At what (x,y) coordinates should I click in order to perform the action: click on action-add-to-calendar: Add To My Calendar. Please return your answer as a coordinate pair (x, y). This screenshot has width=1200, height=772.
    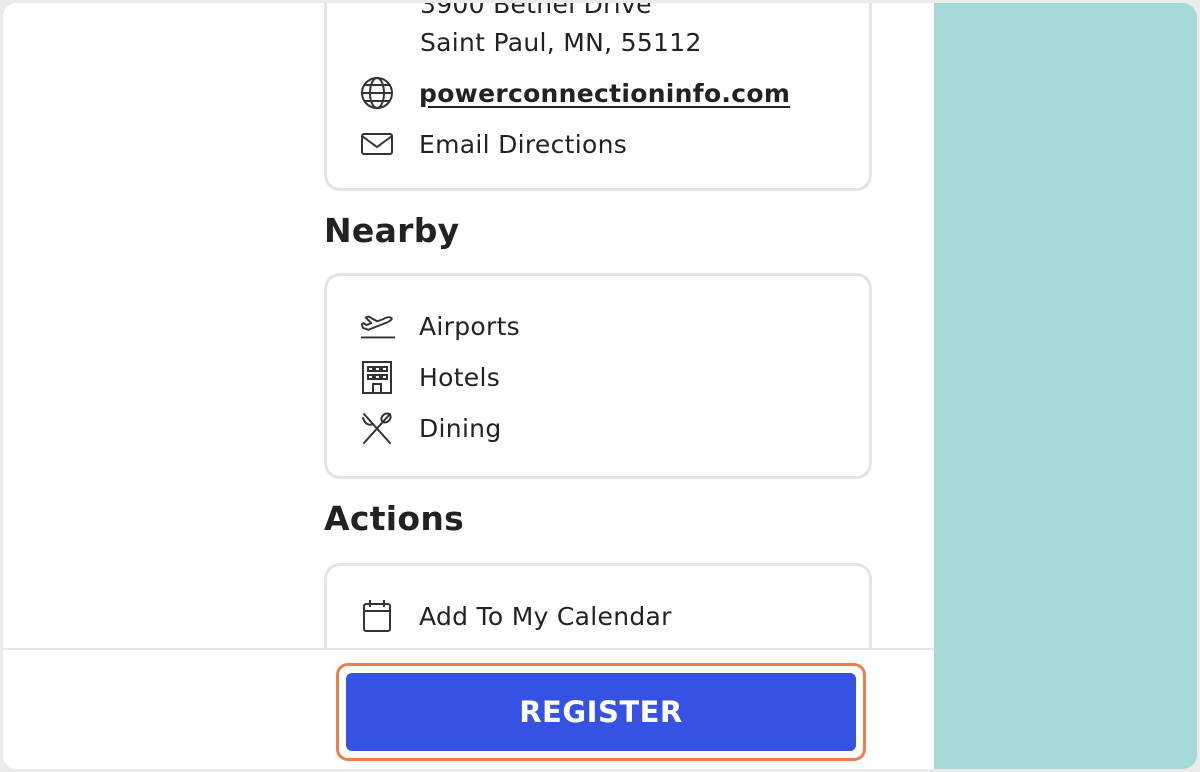
    Looking at the image, I should click on (515, 616).